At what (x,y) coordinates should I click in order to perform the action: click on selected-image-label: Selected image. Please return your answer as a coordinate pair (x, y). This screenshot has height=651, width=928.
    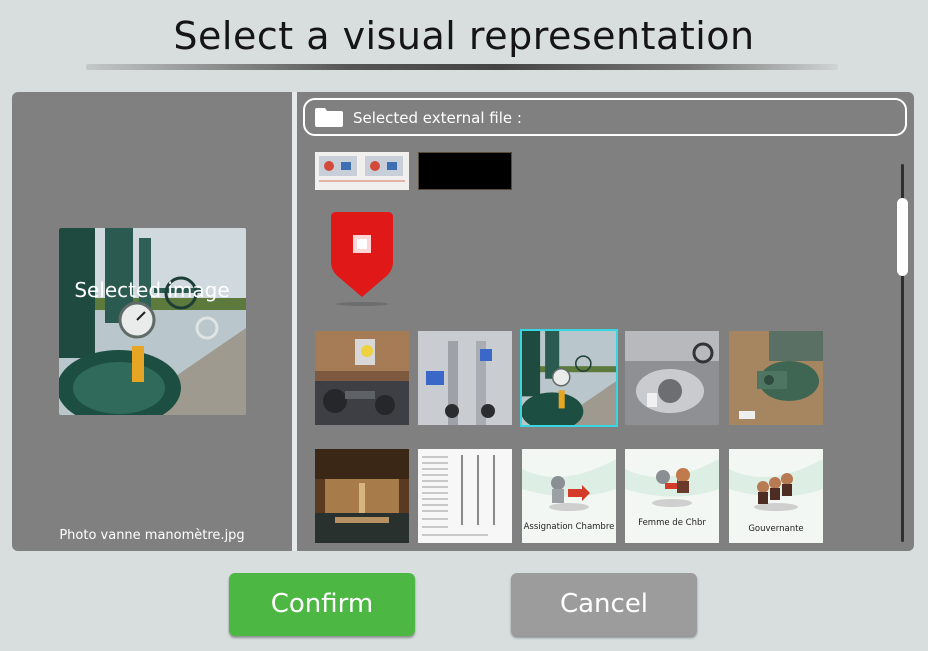
    Looking at the image, I should click on (152, 290).